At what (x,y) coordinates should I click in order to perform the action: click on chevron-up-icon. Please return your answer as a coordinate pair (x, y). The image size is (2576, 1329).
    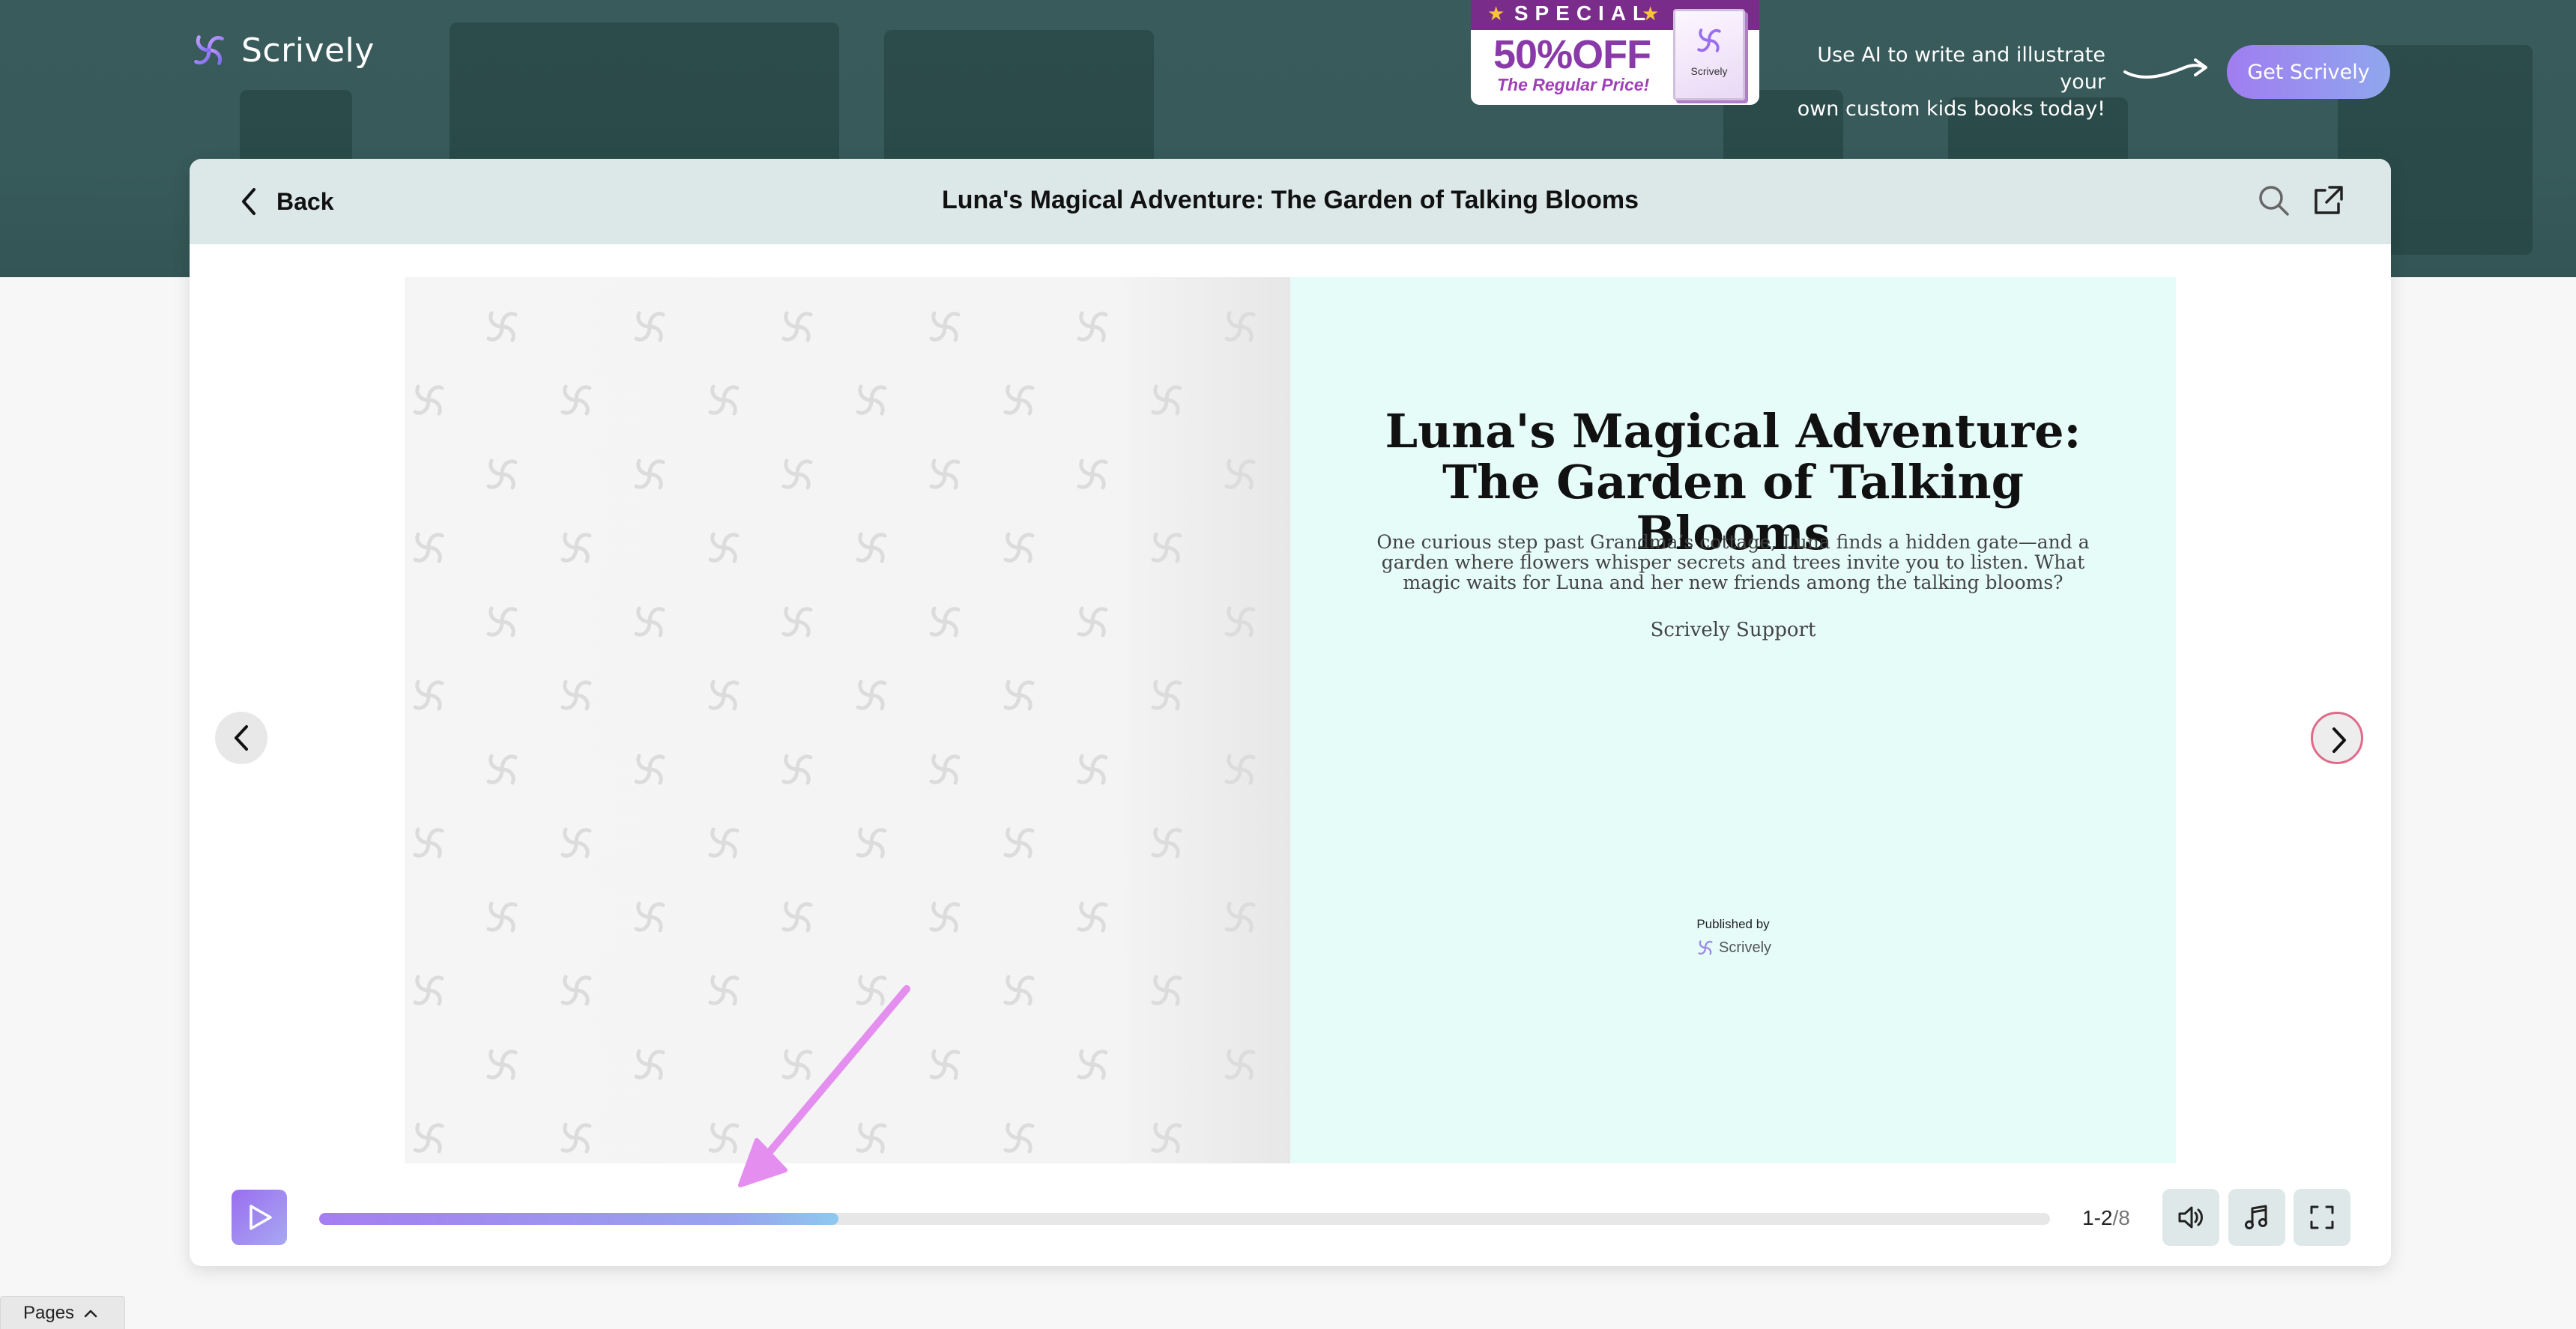
    Looking at the image, I should click on (90, 1313).